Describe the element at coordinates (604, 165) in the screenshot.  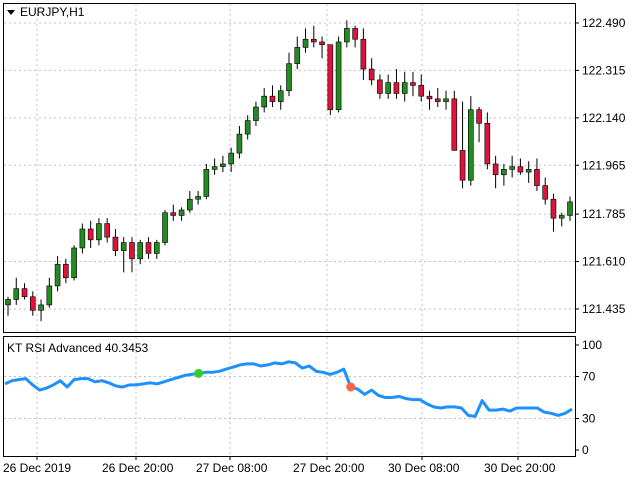
I see `price-tick-label: 121.965` at that location.